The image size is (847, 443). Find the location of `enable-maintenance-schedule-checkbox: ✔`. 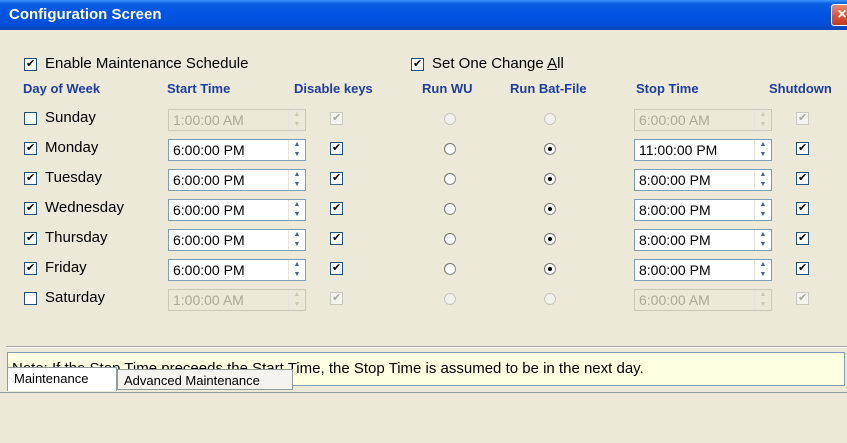

enable-maintenance-schedule-checkbox: ✔ is located at coordinates (30, 64).